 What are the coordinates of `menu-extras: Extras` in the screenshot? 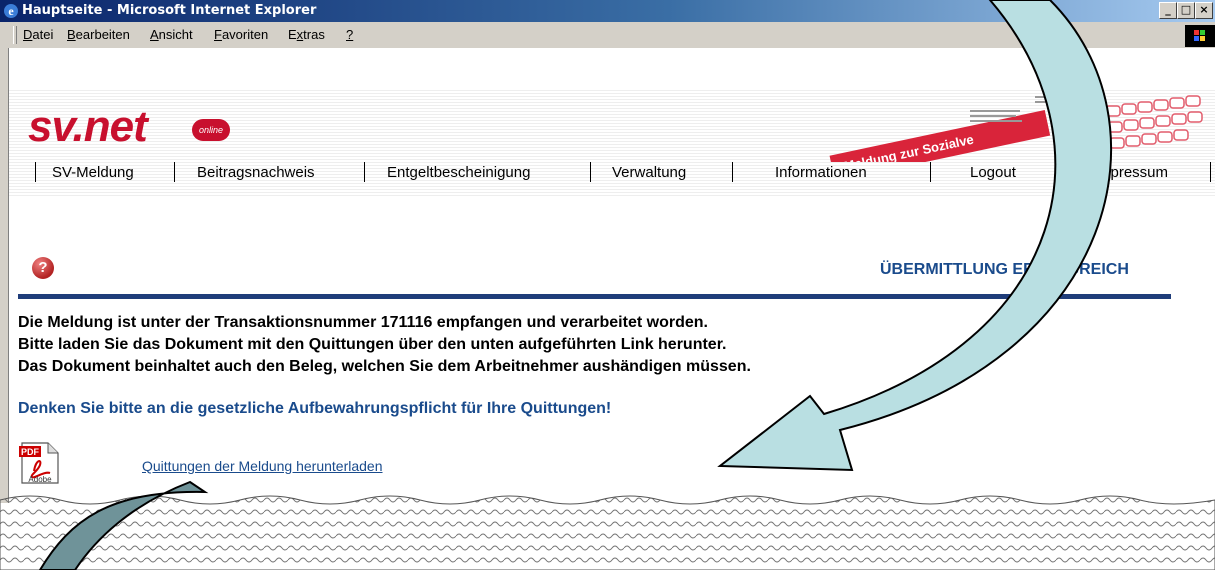 It's located at (306, 34).